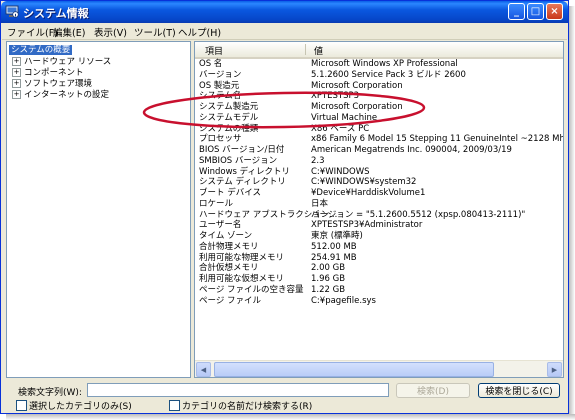 The height and width of the screenshot is (420, 575). I want to click on highlight-annotation, so click(284, 110).